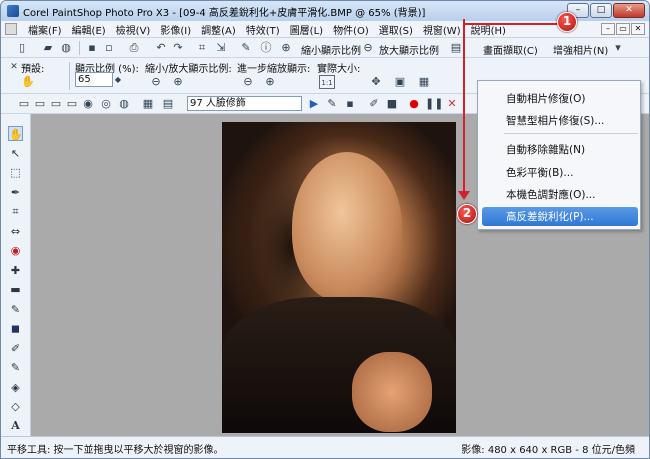  What do you see at coordinates (202, 48) in the screenshot?
I see `crop-icon: ⌗` at bounding box center [202, 48].